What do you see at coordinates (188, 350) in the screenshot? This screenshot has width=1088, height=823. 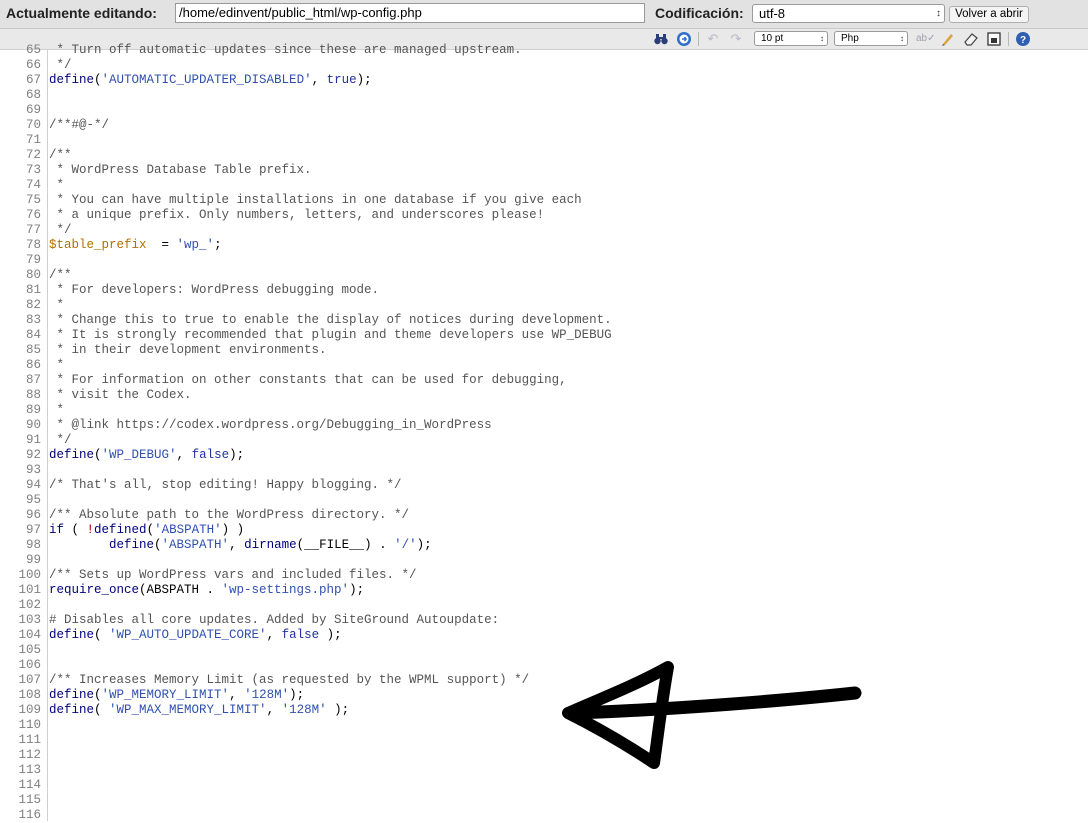 I see `line-code: * in their development environments.` at bounding box center [188, 350].